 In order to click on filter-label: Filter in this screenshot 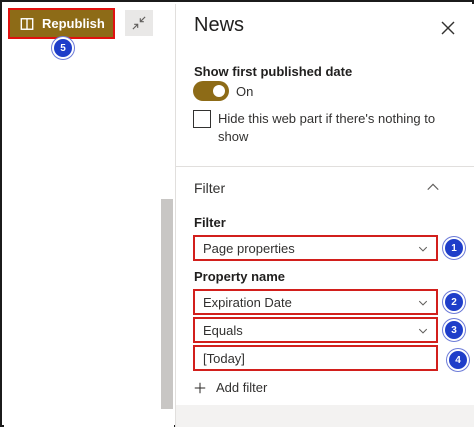, I will do `click(210, 222)`.